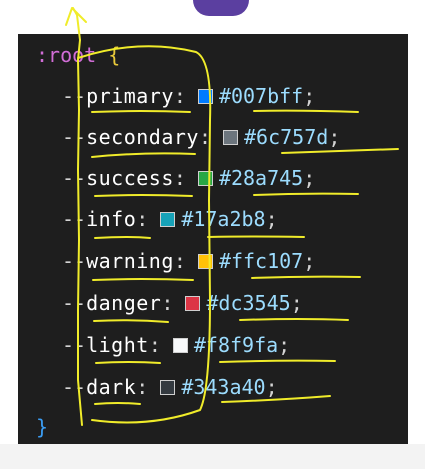 The width and height of the screenshot is (425, 469). I want to click on bottom-bar, so click(212, 456).